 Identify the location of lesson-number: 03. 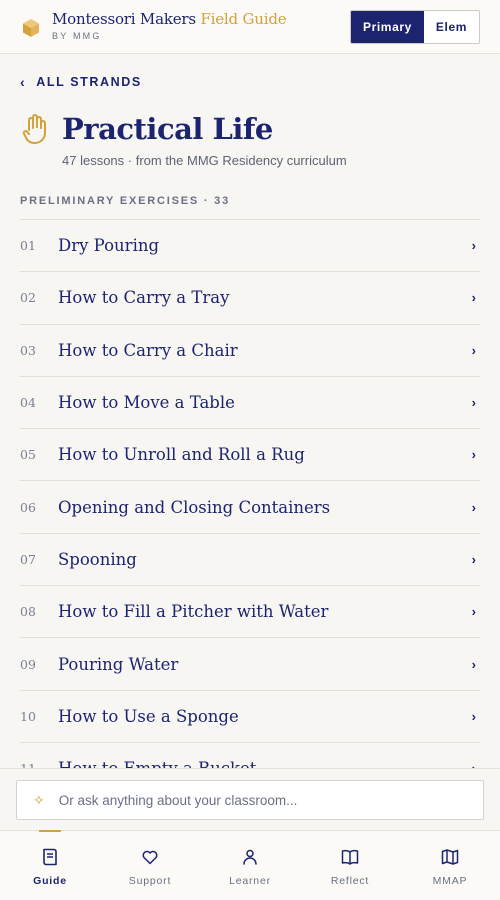
(28, 350).